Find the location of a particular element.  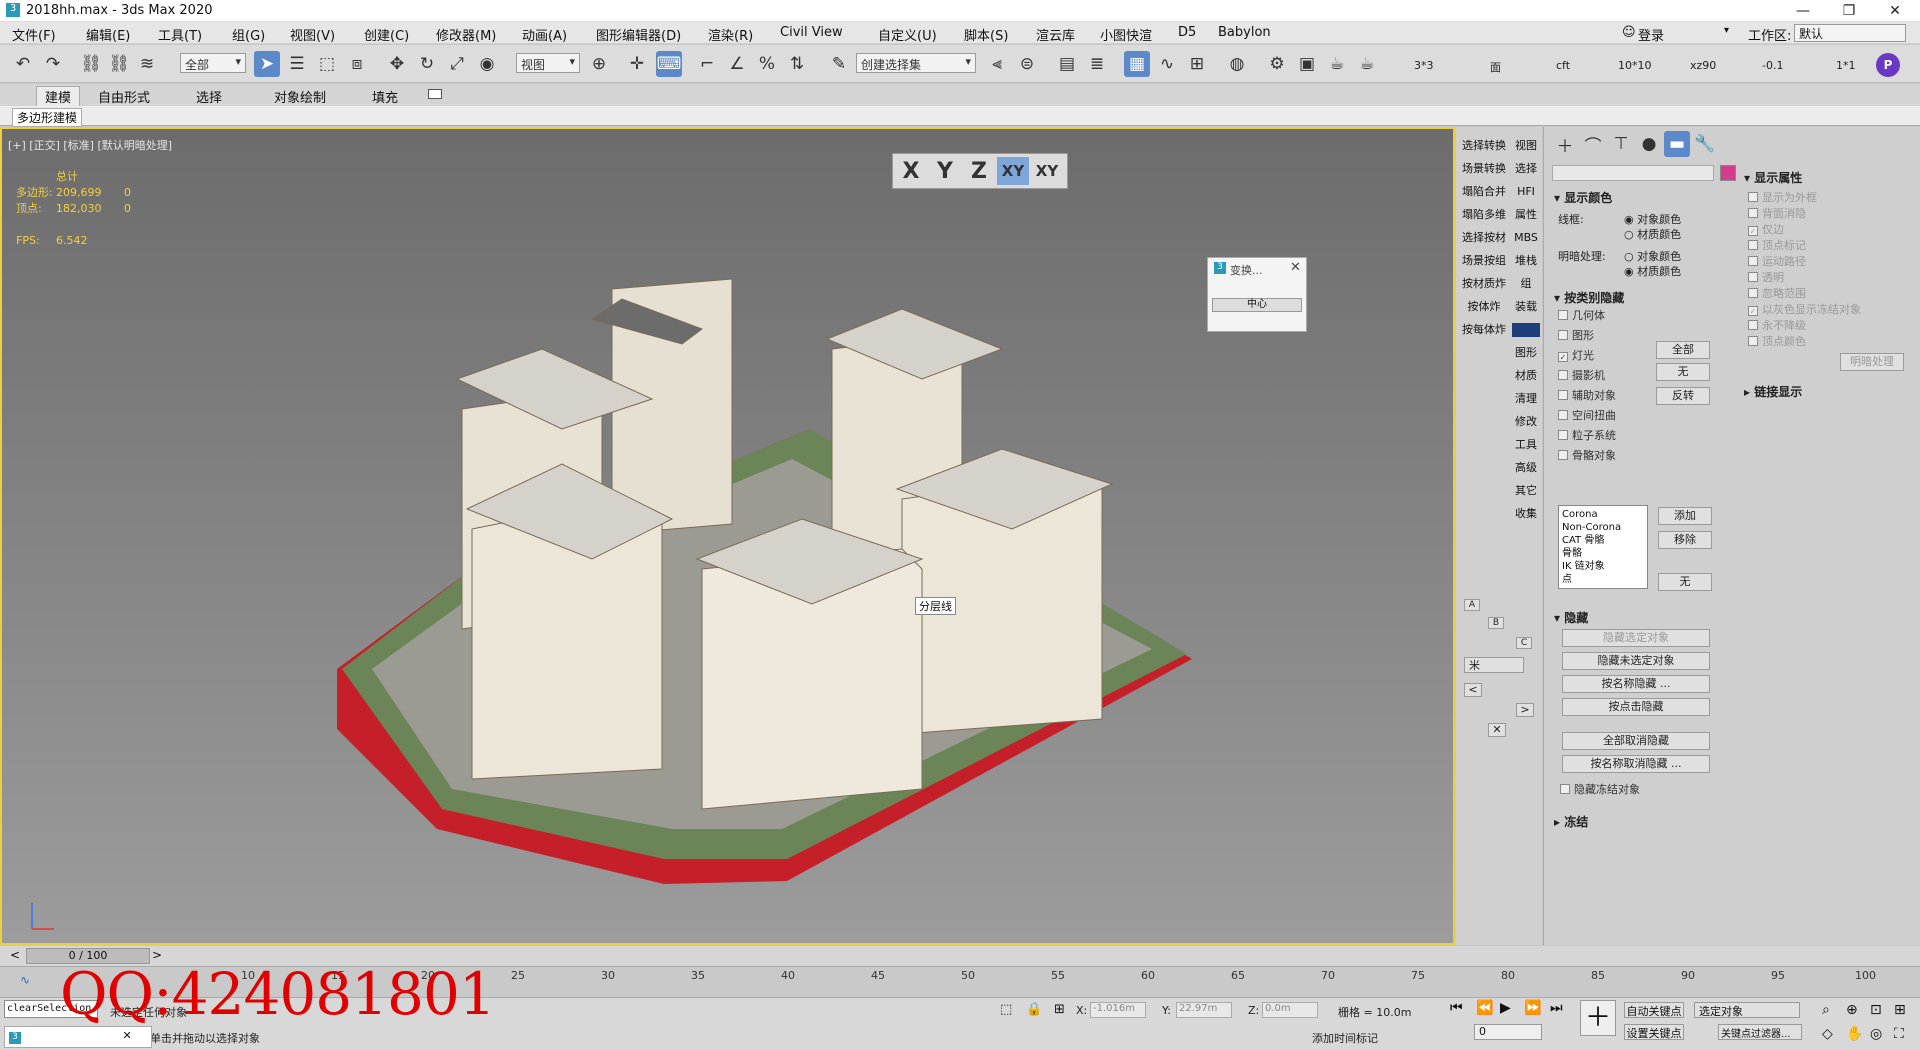

axis-y-button: Y is located at coordinates (945, 171).